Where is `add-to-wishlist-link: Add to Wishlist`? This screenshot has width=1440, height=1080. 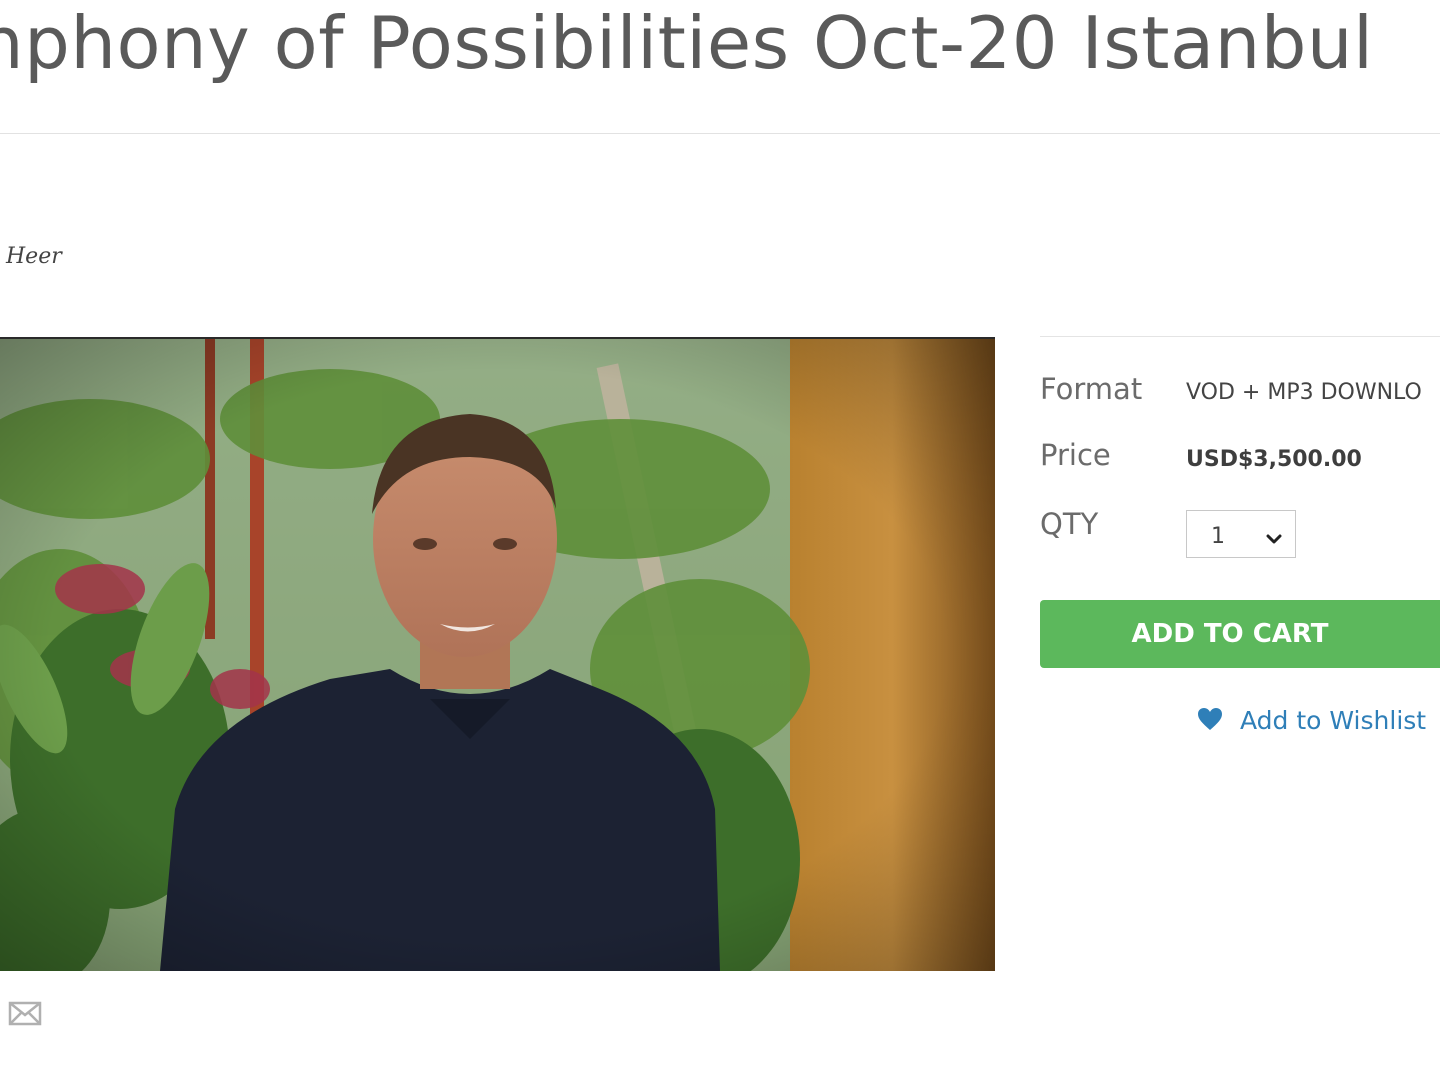
add-to-wishlist-link: Add to Wishlist is located at coordinates (1311, 720).